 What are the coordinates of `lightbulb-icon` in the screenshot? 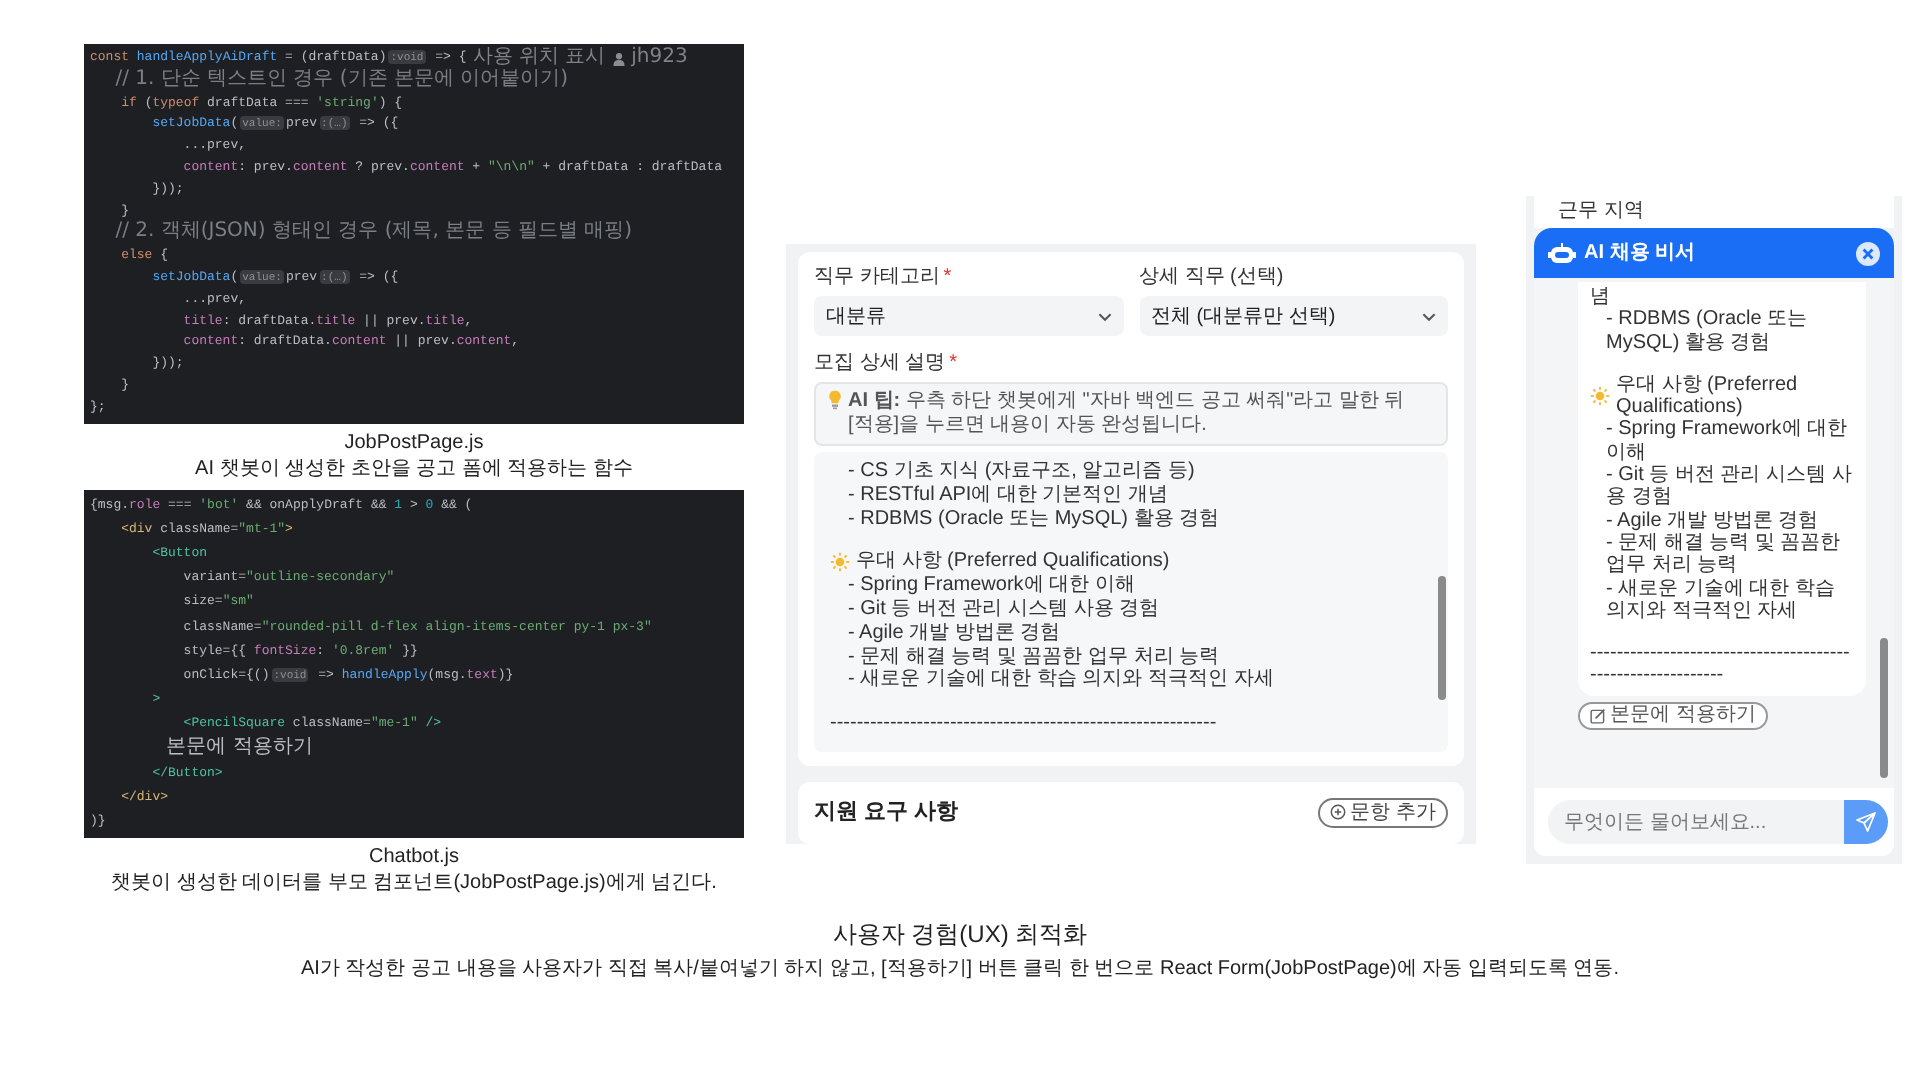 It's located at (835, 400).